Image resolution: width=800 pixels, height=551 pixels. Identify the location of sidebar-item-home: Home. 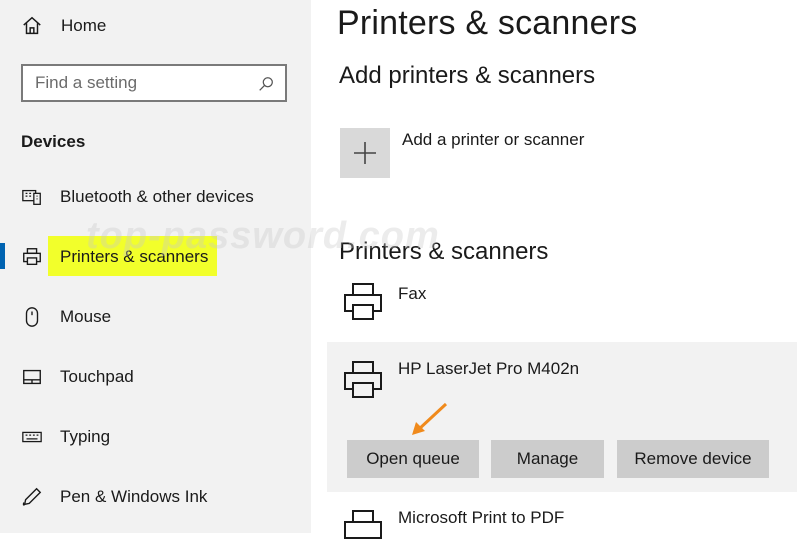
(155, 26).